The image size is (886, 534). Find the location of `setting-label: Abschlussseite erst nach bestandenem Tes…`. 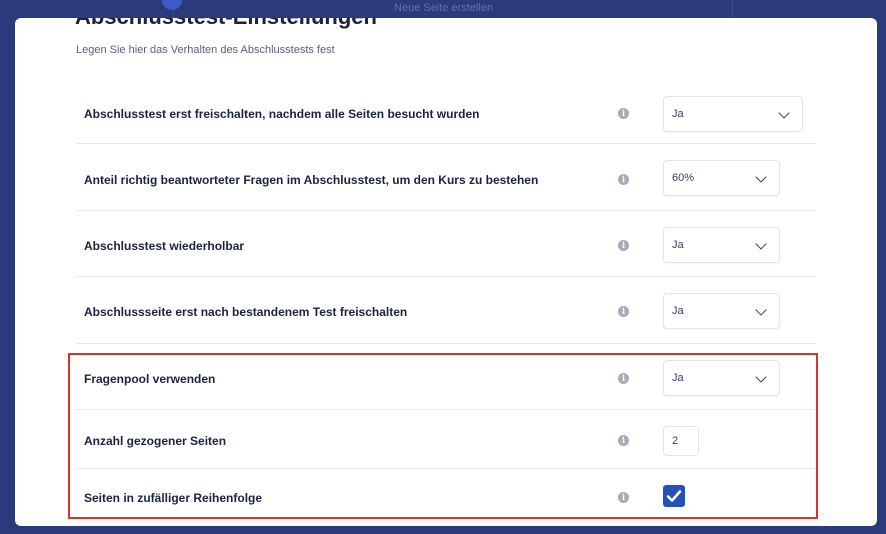

setting-label: Abschlussseite erst nach bestandenem Tes… is located at coordinates (246, 312).